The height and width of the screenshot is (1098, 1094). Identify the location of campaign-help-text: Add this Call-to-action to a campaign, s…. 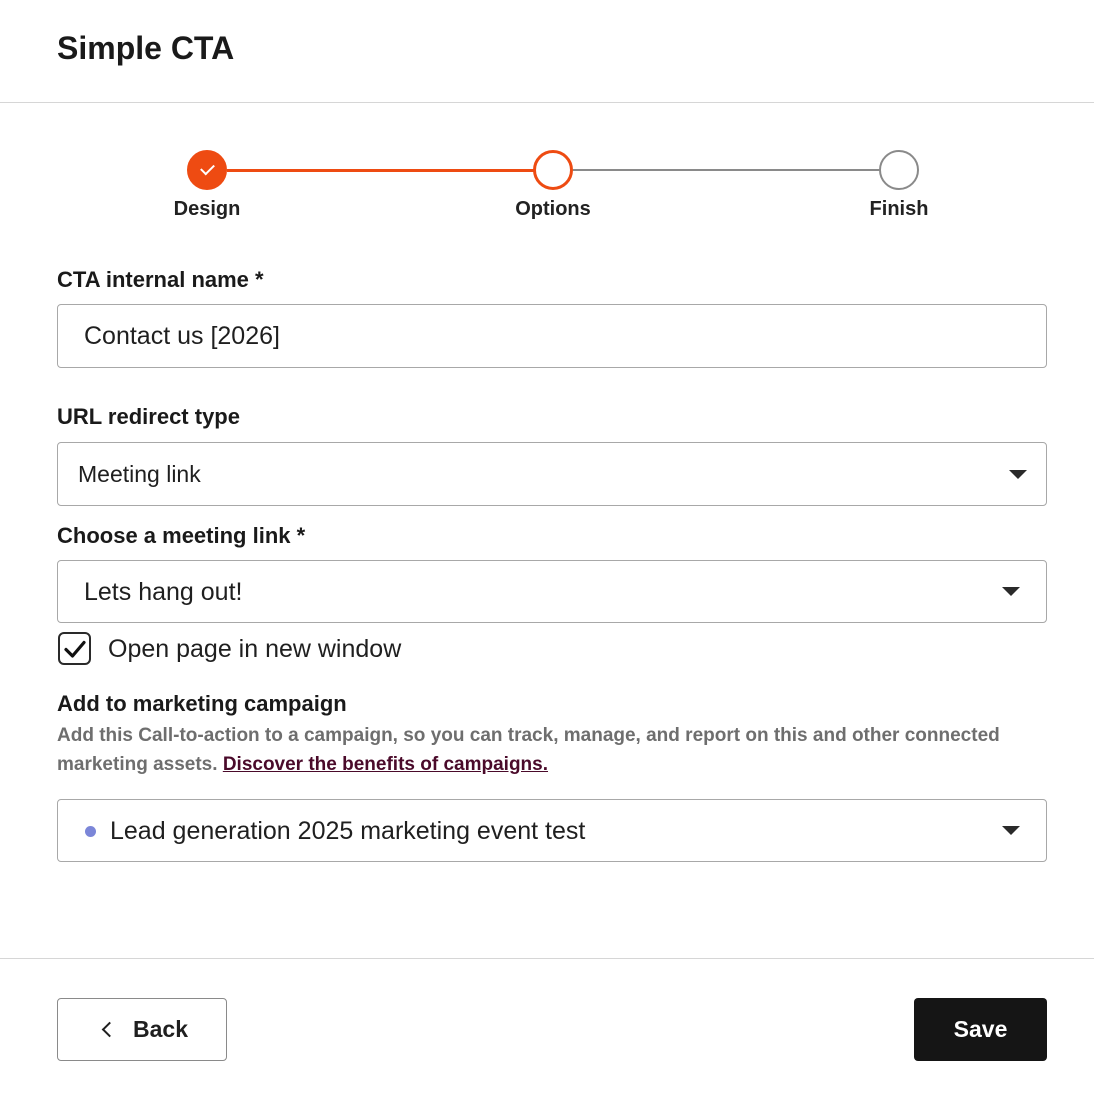
(537, 750).